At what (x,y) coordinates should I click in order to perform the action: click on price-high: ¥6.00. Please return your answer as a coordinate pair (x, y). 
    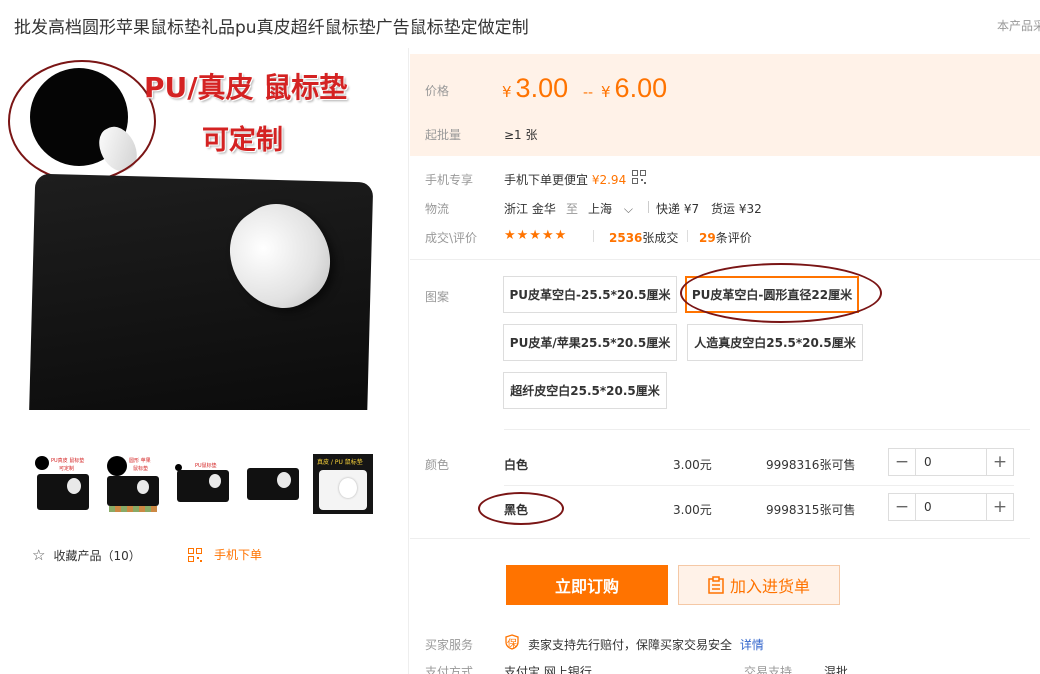
    Looking at the image, I should click on (634, 88).